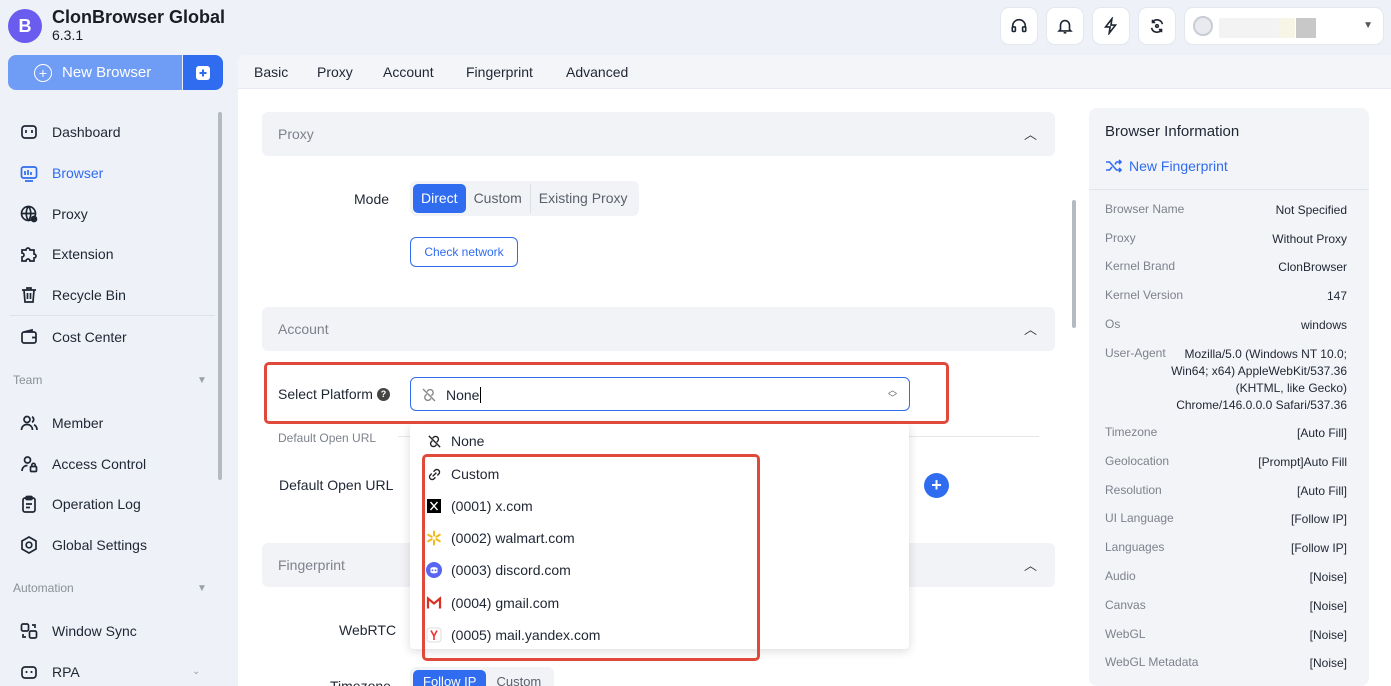 This screenshot has height=686, width=1391. What do you see at coordinates (434, 441) in the screenshot?
I see `unlink-icon` at bounding box center [434, 441].